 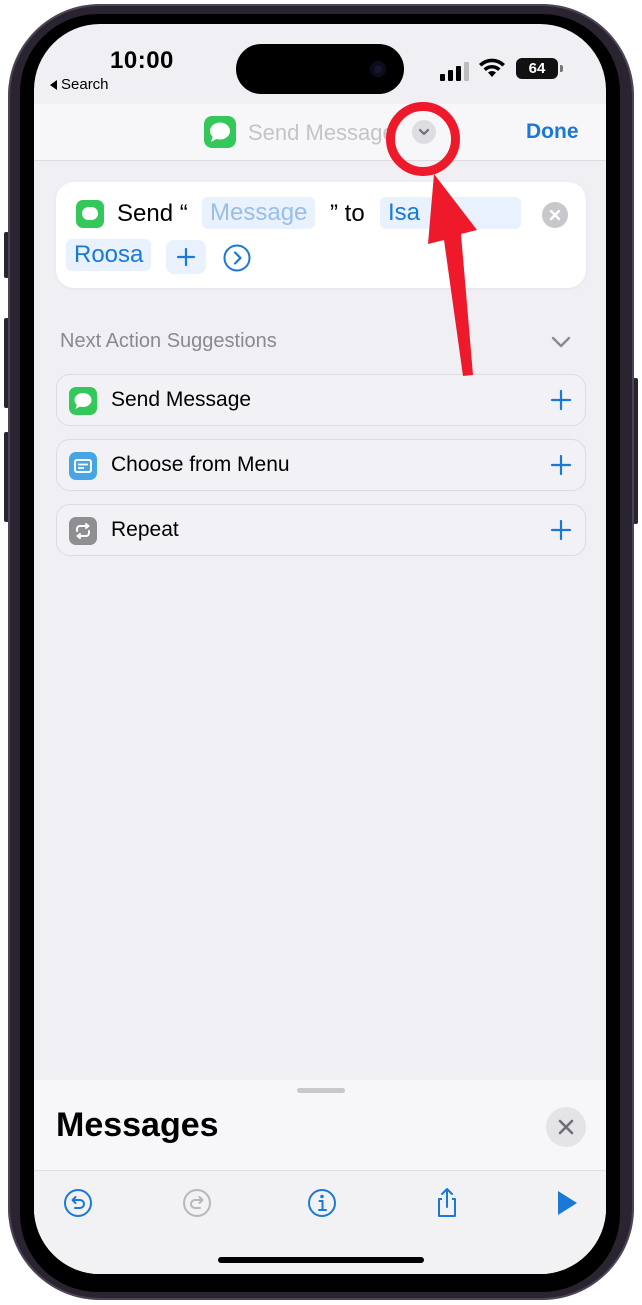 What do you see at coordinates (186, 257) in the screenshot?
I see `add-recipient-button` at bounding box center [186, 257].